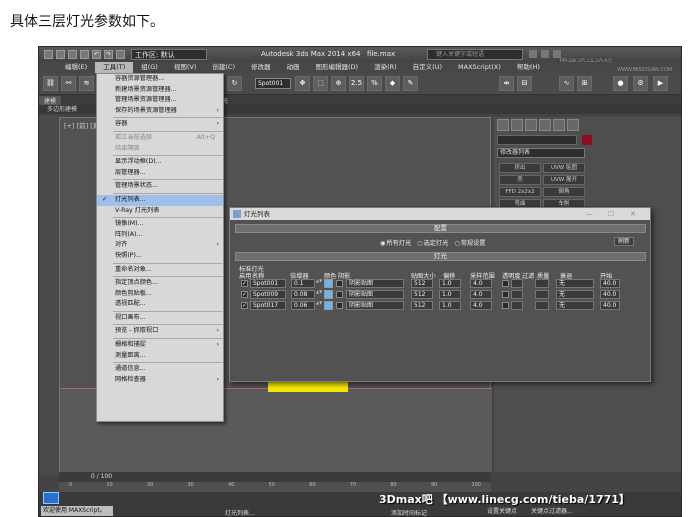 This screenshot has height=517, width=690. I want to click on menu-customize: 自定义(U), so click(427, 67).